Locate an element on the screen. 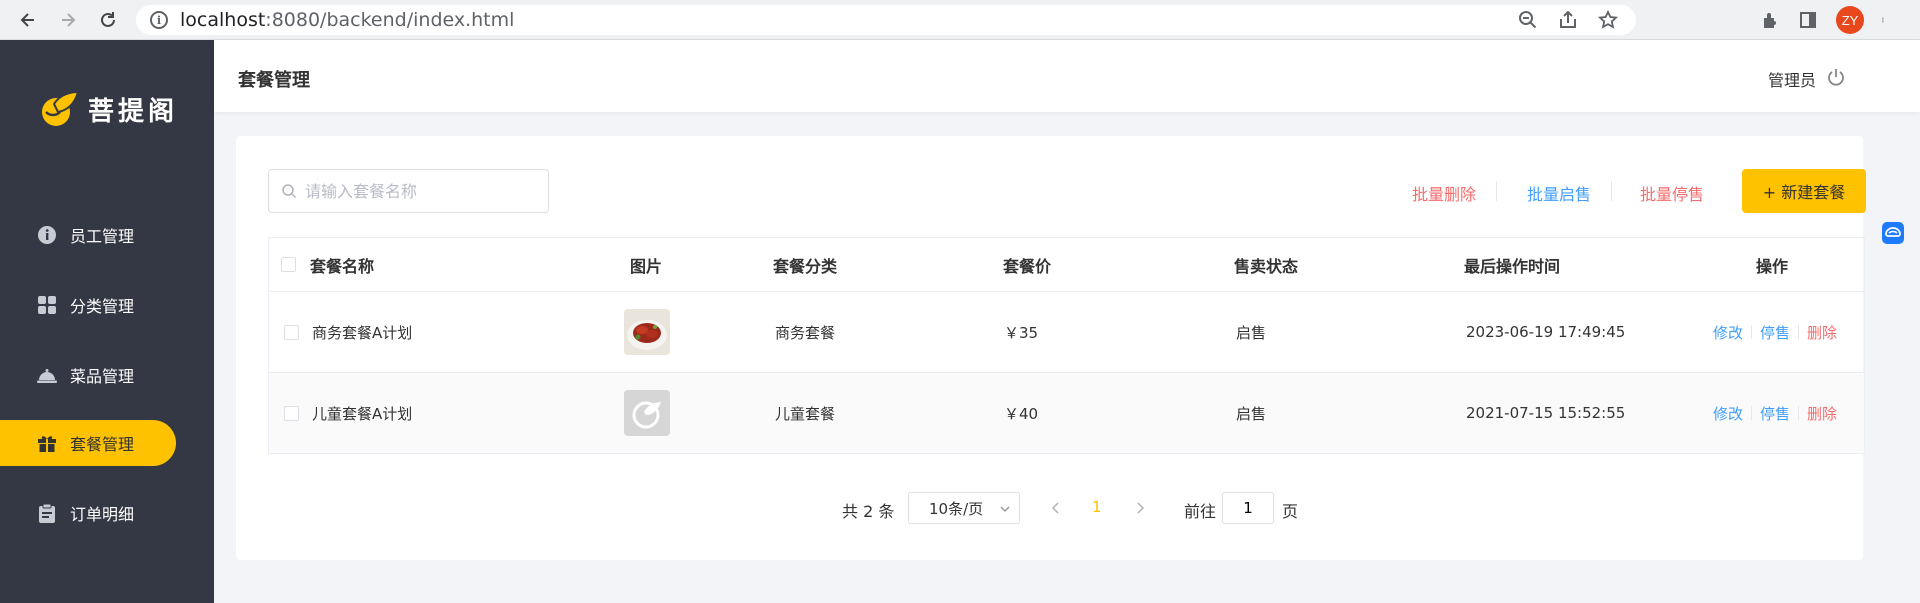  url-host: localhost is located at coordinates (223, 20).